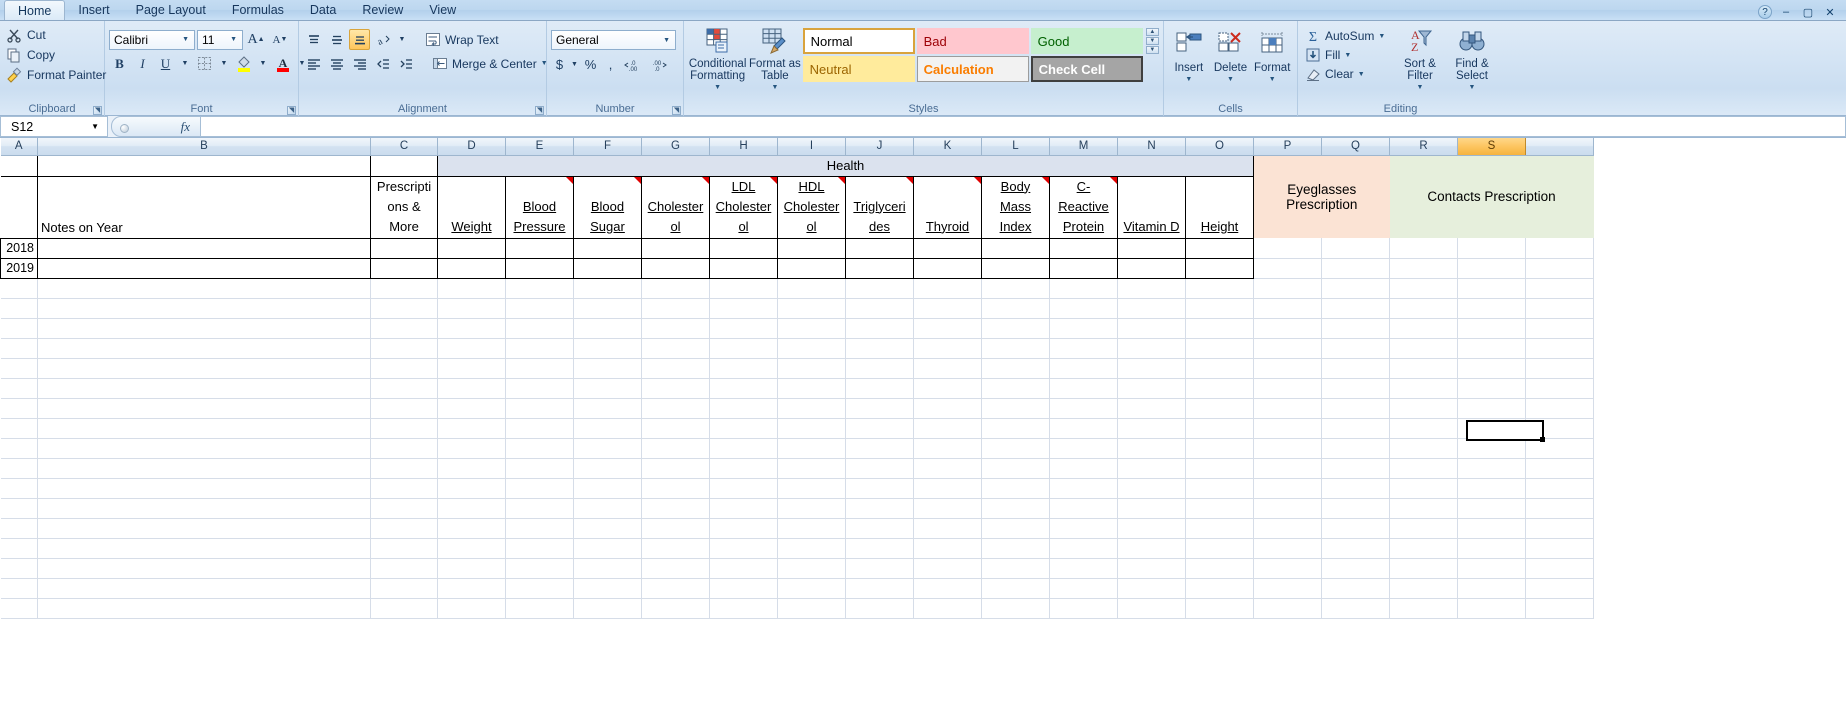 The image size is (1846, 721). Describe the element at coordinates (97, 110) in the screenshot. I see `clipboard-dialog-launcher: ◥` at that location.